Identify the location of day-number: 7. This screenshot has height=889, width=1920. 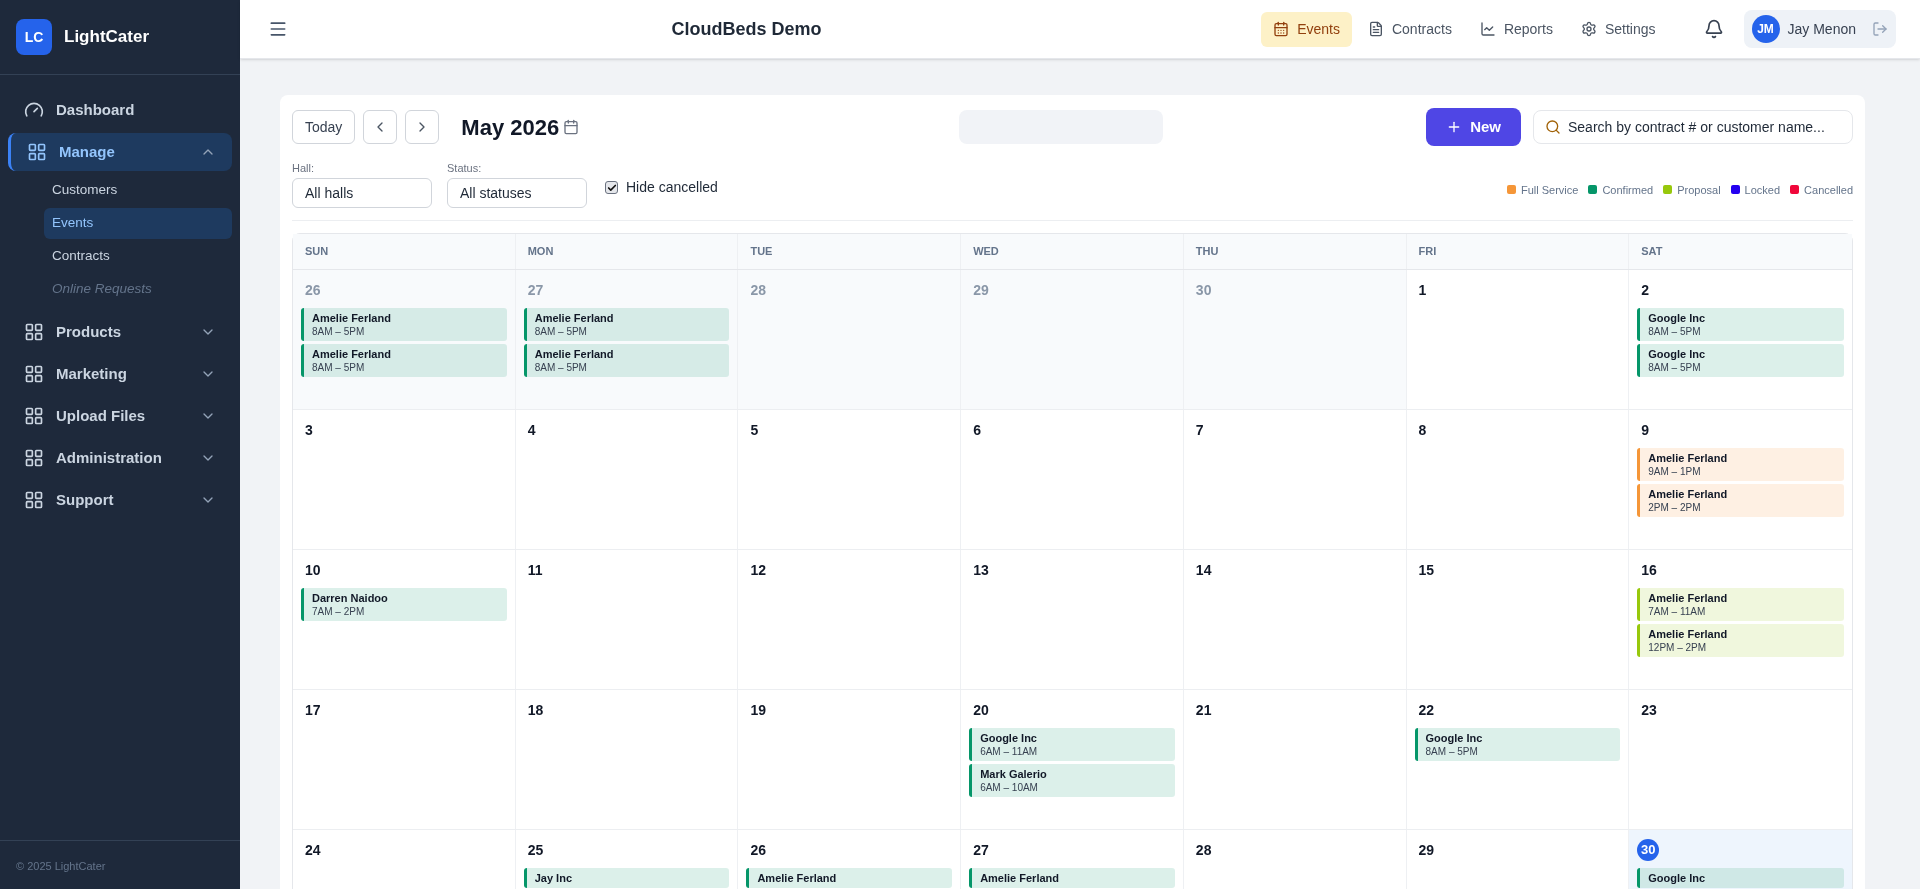
(1199, 430).